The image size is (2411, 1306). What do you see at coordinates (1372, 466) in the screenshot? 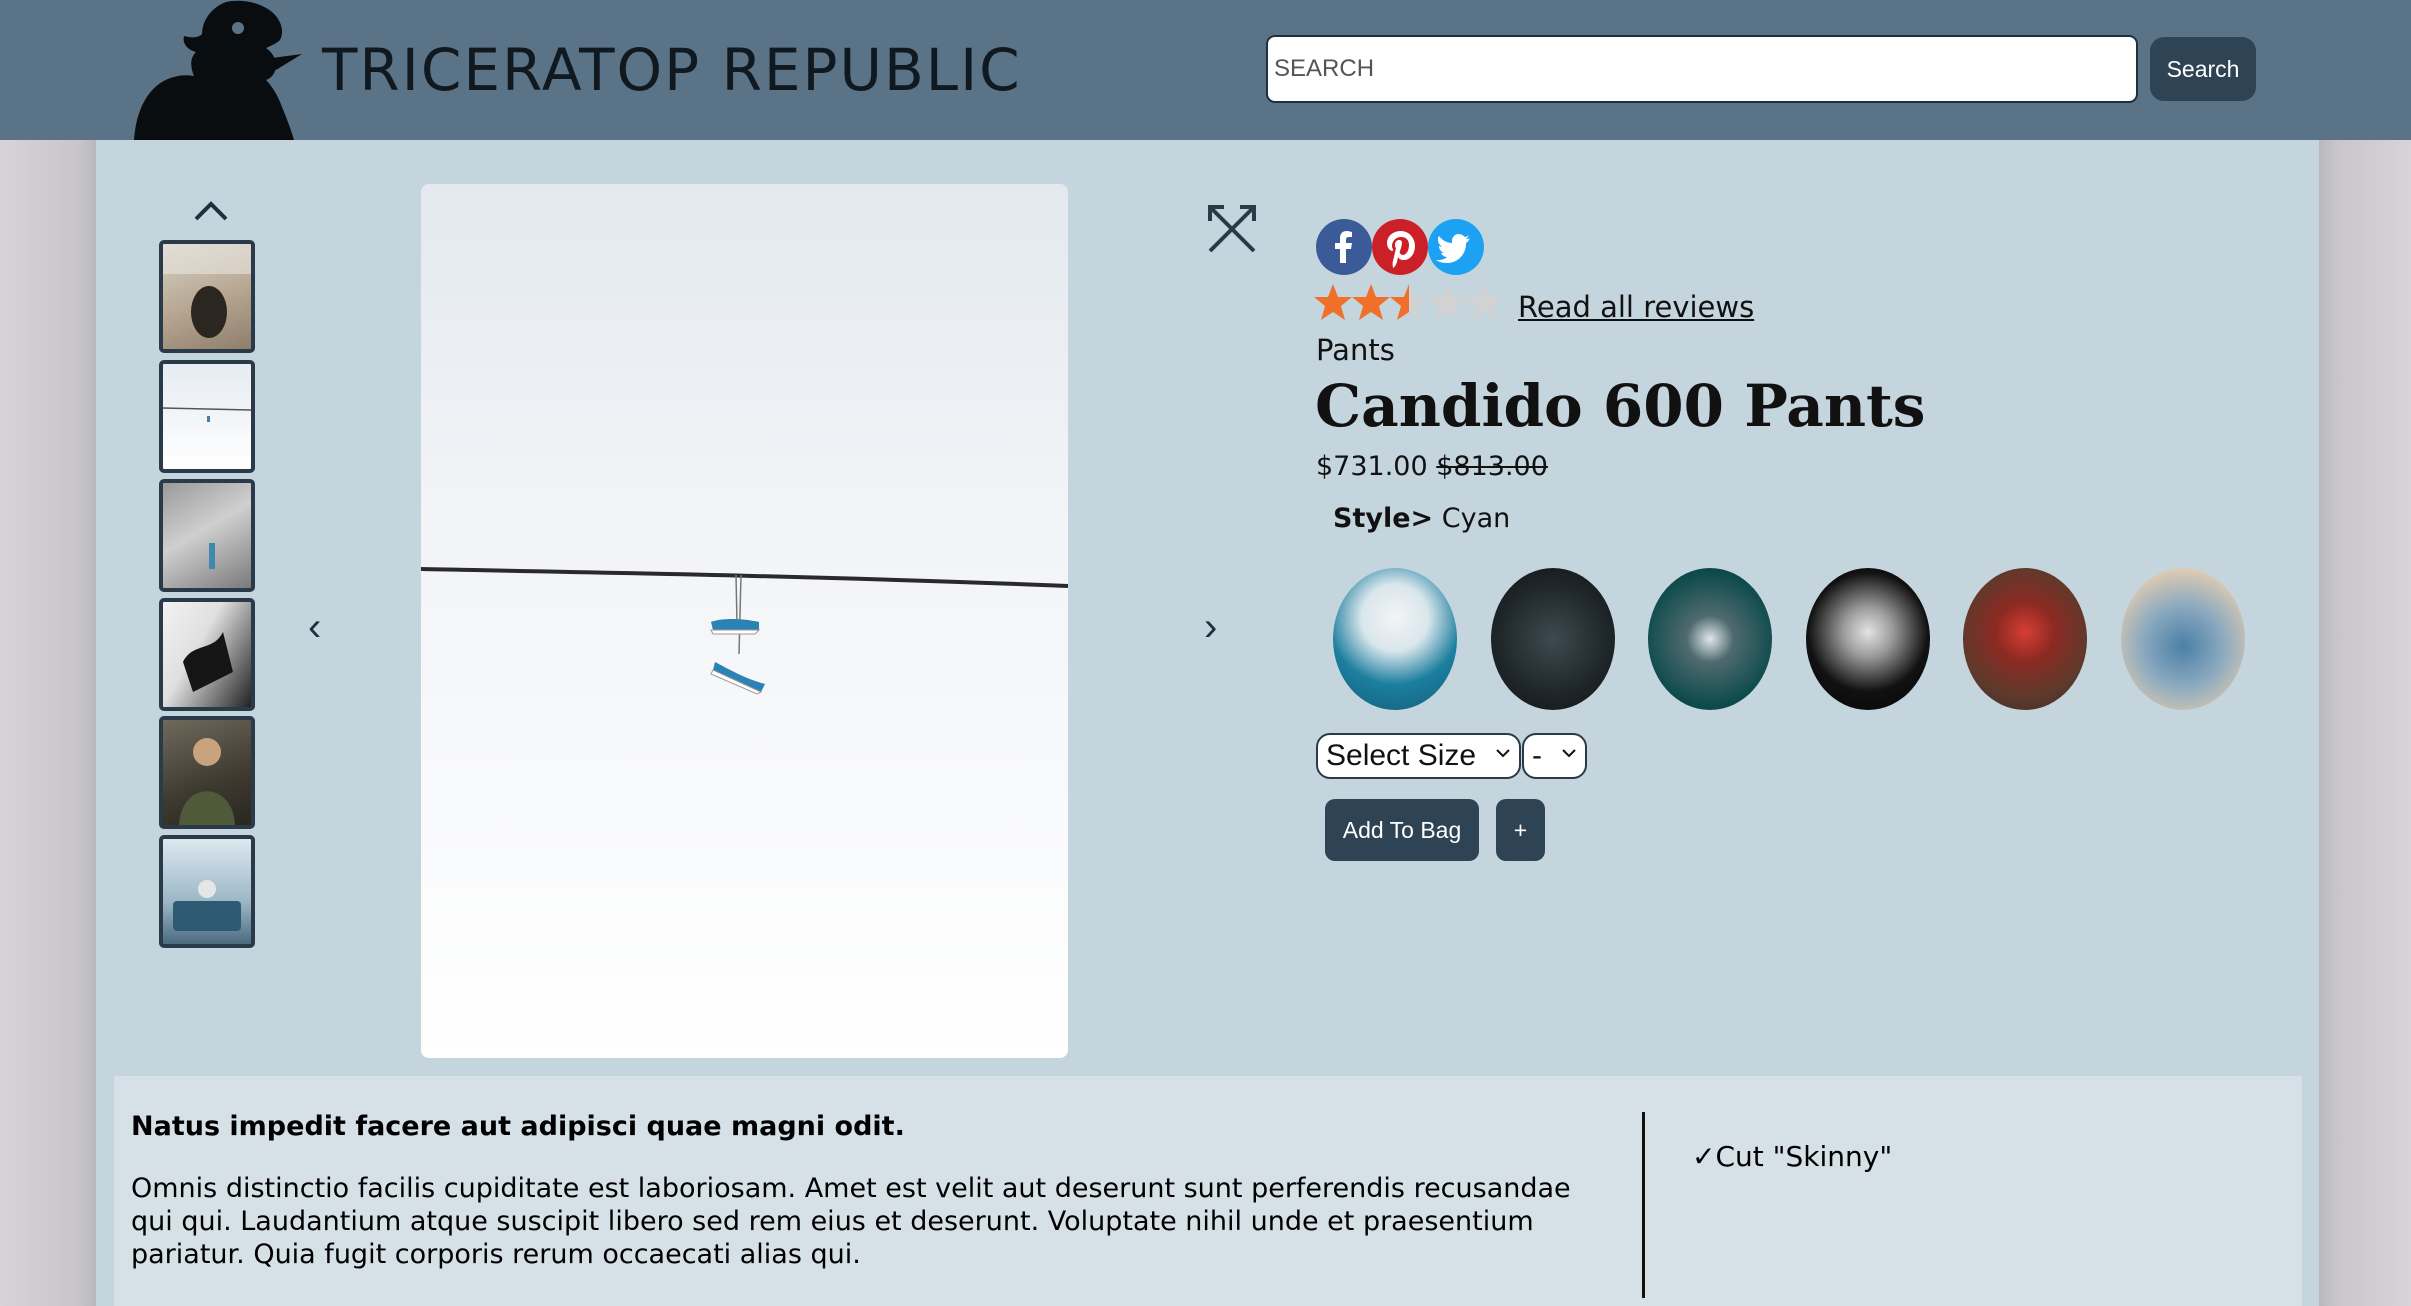
I see `sale-price: $731.00` at bounding box center [1372, 466].